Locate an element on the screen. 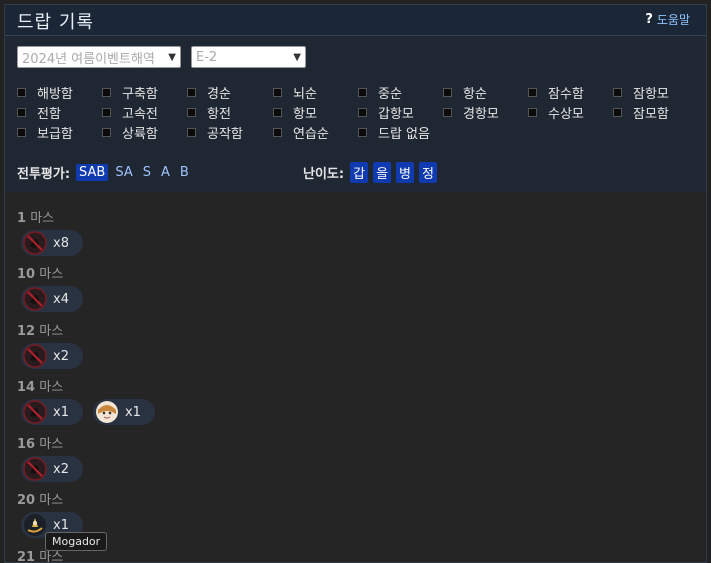 The height and width of the screenshot is (563, 711). ship-type-filter: 갑항모 is located at coordinates (386, 112).